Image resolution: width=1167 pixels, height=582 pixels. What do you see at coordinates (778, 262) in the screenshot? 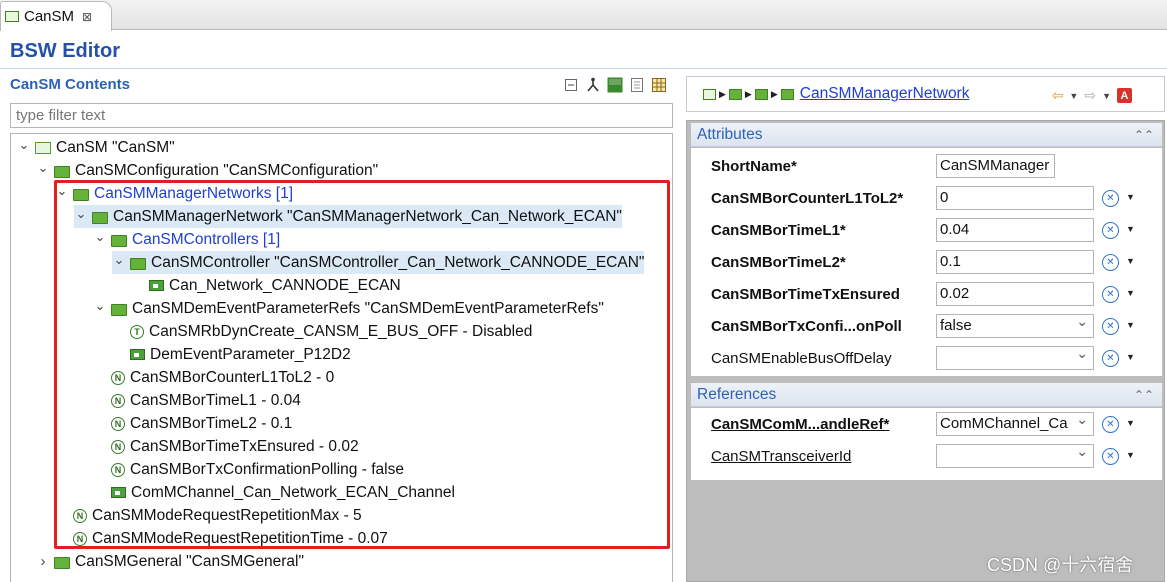
I see `property-label: CanSMBorTimeL2*` at bounding box center [778, 262].